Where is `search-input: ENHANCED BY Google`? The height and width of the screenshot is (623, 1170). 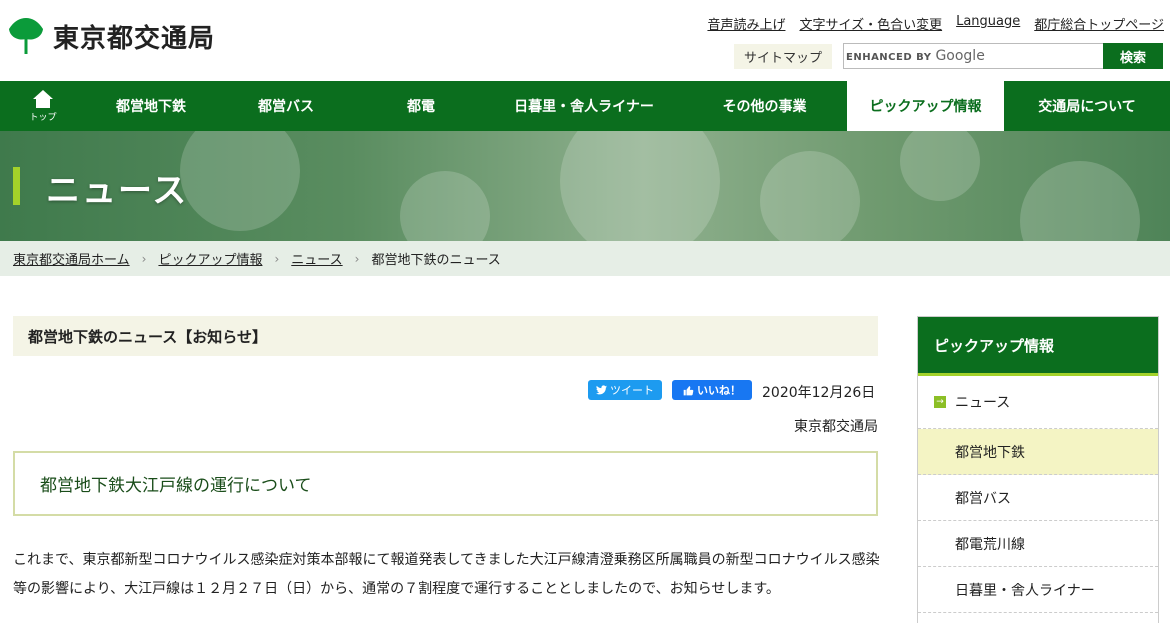 search-input: ENHANCED BY Google is located at coordinates (973, 56).